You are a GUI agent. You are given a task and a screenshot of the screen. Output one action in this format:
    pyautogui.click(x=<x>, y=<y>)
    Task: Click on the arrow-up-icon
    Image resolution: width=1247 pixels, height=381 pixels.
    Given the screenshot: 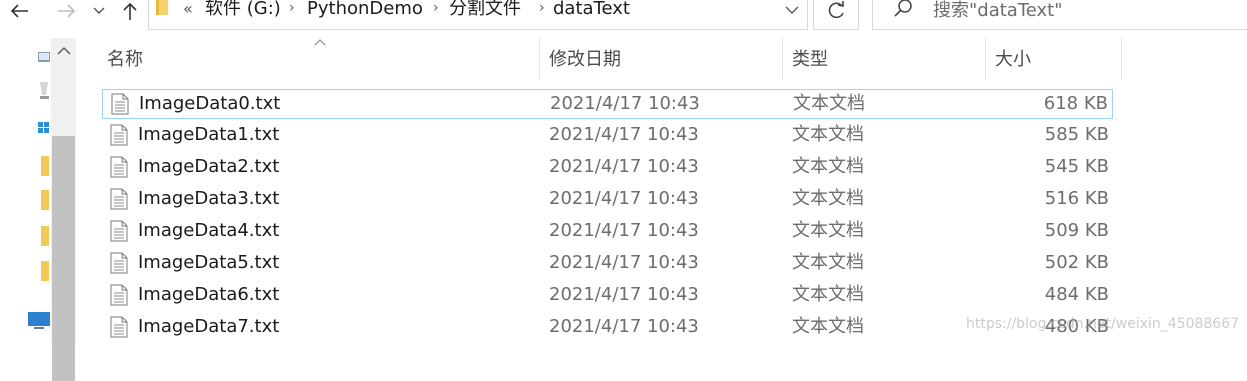 What is the action you would take?
    pyautogui.click(x=130, y=11)
    